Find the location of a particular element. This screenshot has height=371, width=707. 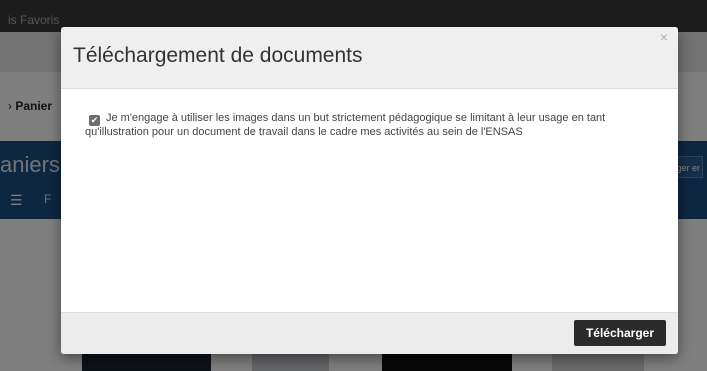

consent-checkbox: ✔ is located at coordinates (94, 120).